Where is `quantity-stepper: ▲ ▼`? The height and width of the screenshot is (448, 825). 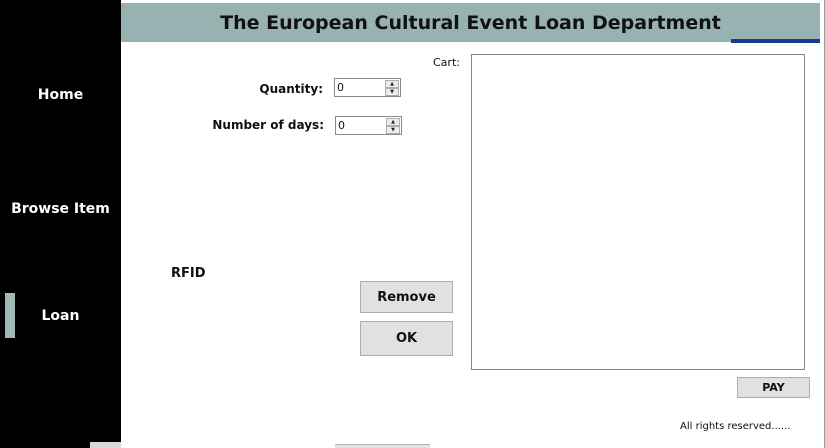
quantity-stepper: ▲ ▼ is located at coordinates (367, 87).